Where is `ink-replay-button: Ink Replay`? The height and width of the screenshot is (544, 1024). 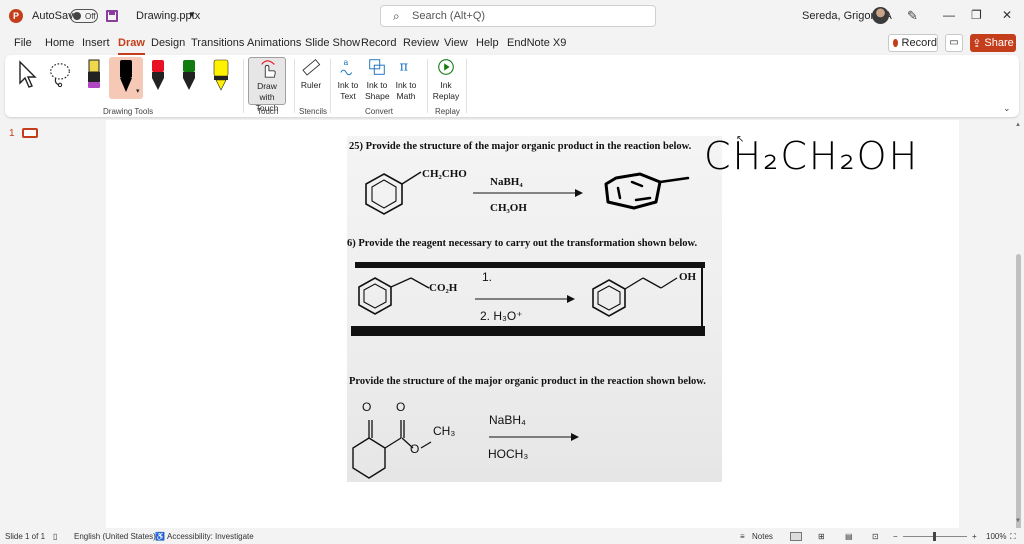 ink-replay-button: Ink Replay is located at coordinates (446, 80).